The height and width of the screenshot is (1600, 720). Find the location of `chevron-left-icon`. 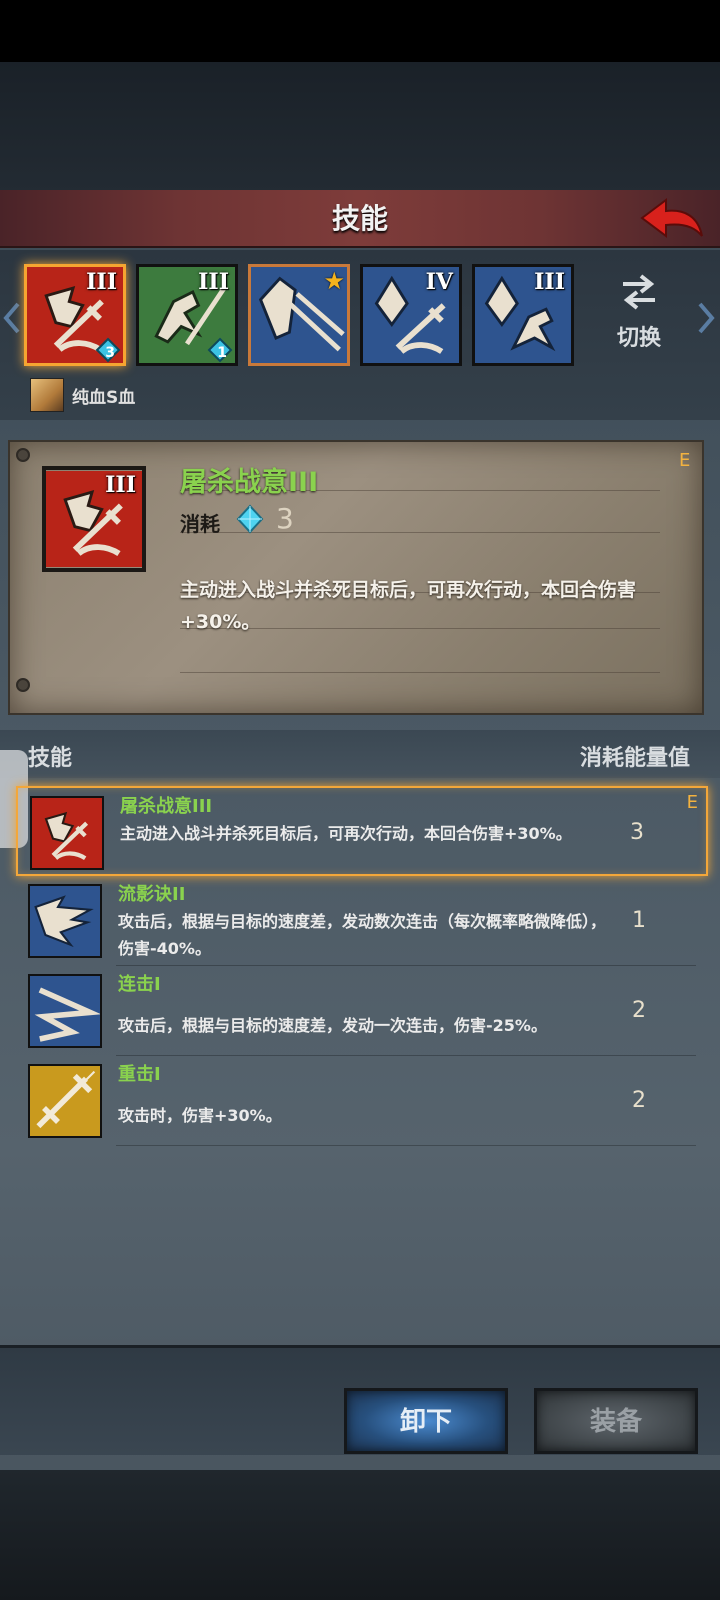

chevron-left-icon is located at coordinates (12, 318).